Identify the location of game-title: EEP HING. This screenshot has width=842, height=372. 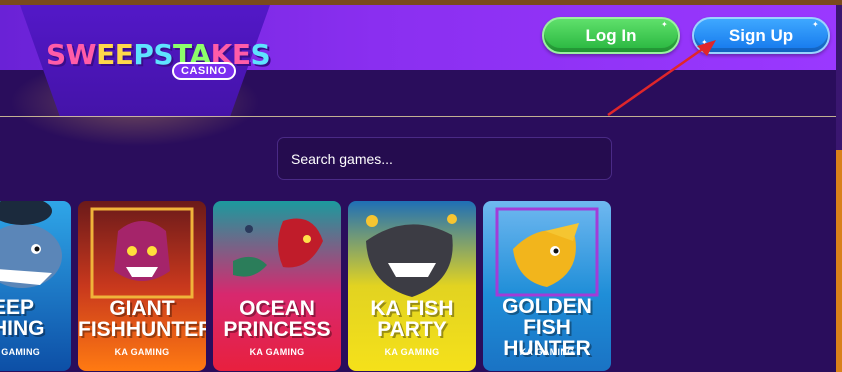
(22, 318).